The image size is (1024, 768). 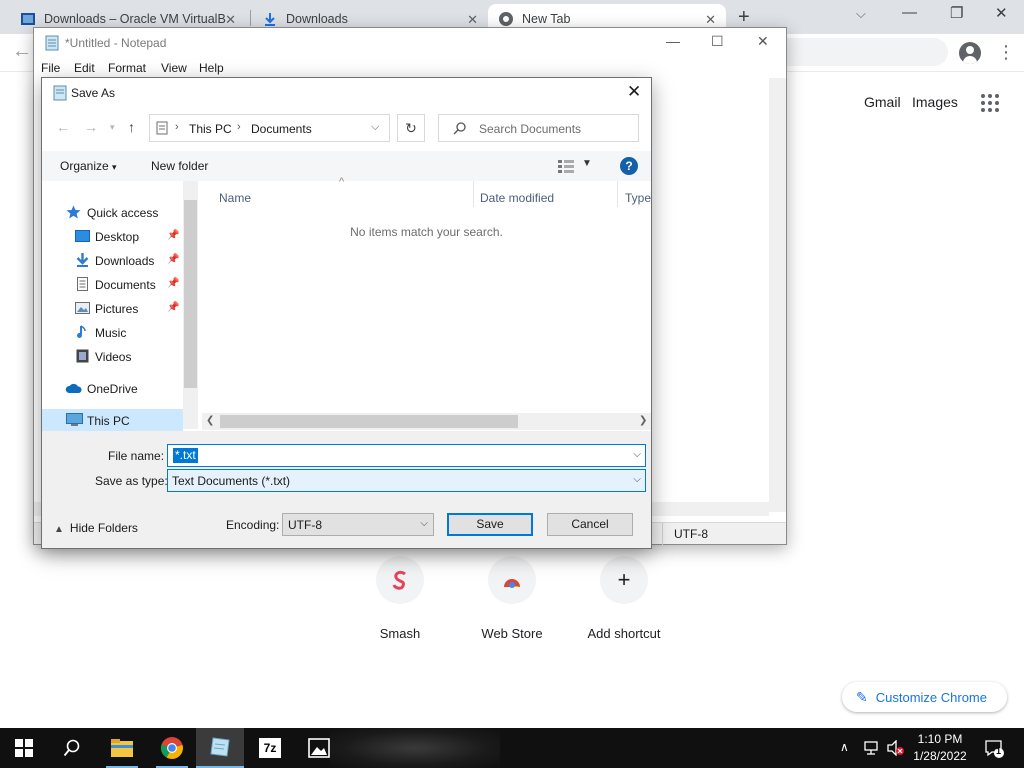 What do you see at coordinates (135, 19) in the screenshot?
I see `tab-label: Downloads – Oracle VM VirtualB` at bounding box center [135, 19].